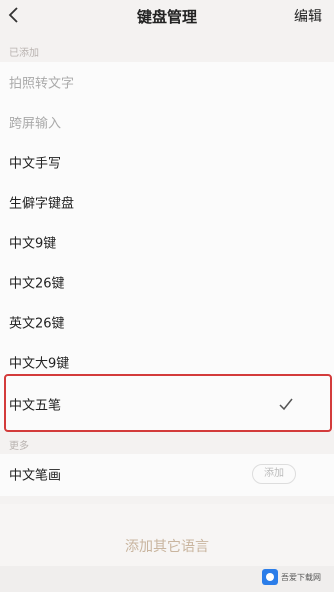 Image resolution: width=334 pixels, height=592 pixels. What do you see at coordinates (167, 202) in the screenshot?
I see `keyboard-item-rare-chars: 生僻字键盘` at bounding box center [167, 202].